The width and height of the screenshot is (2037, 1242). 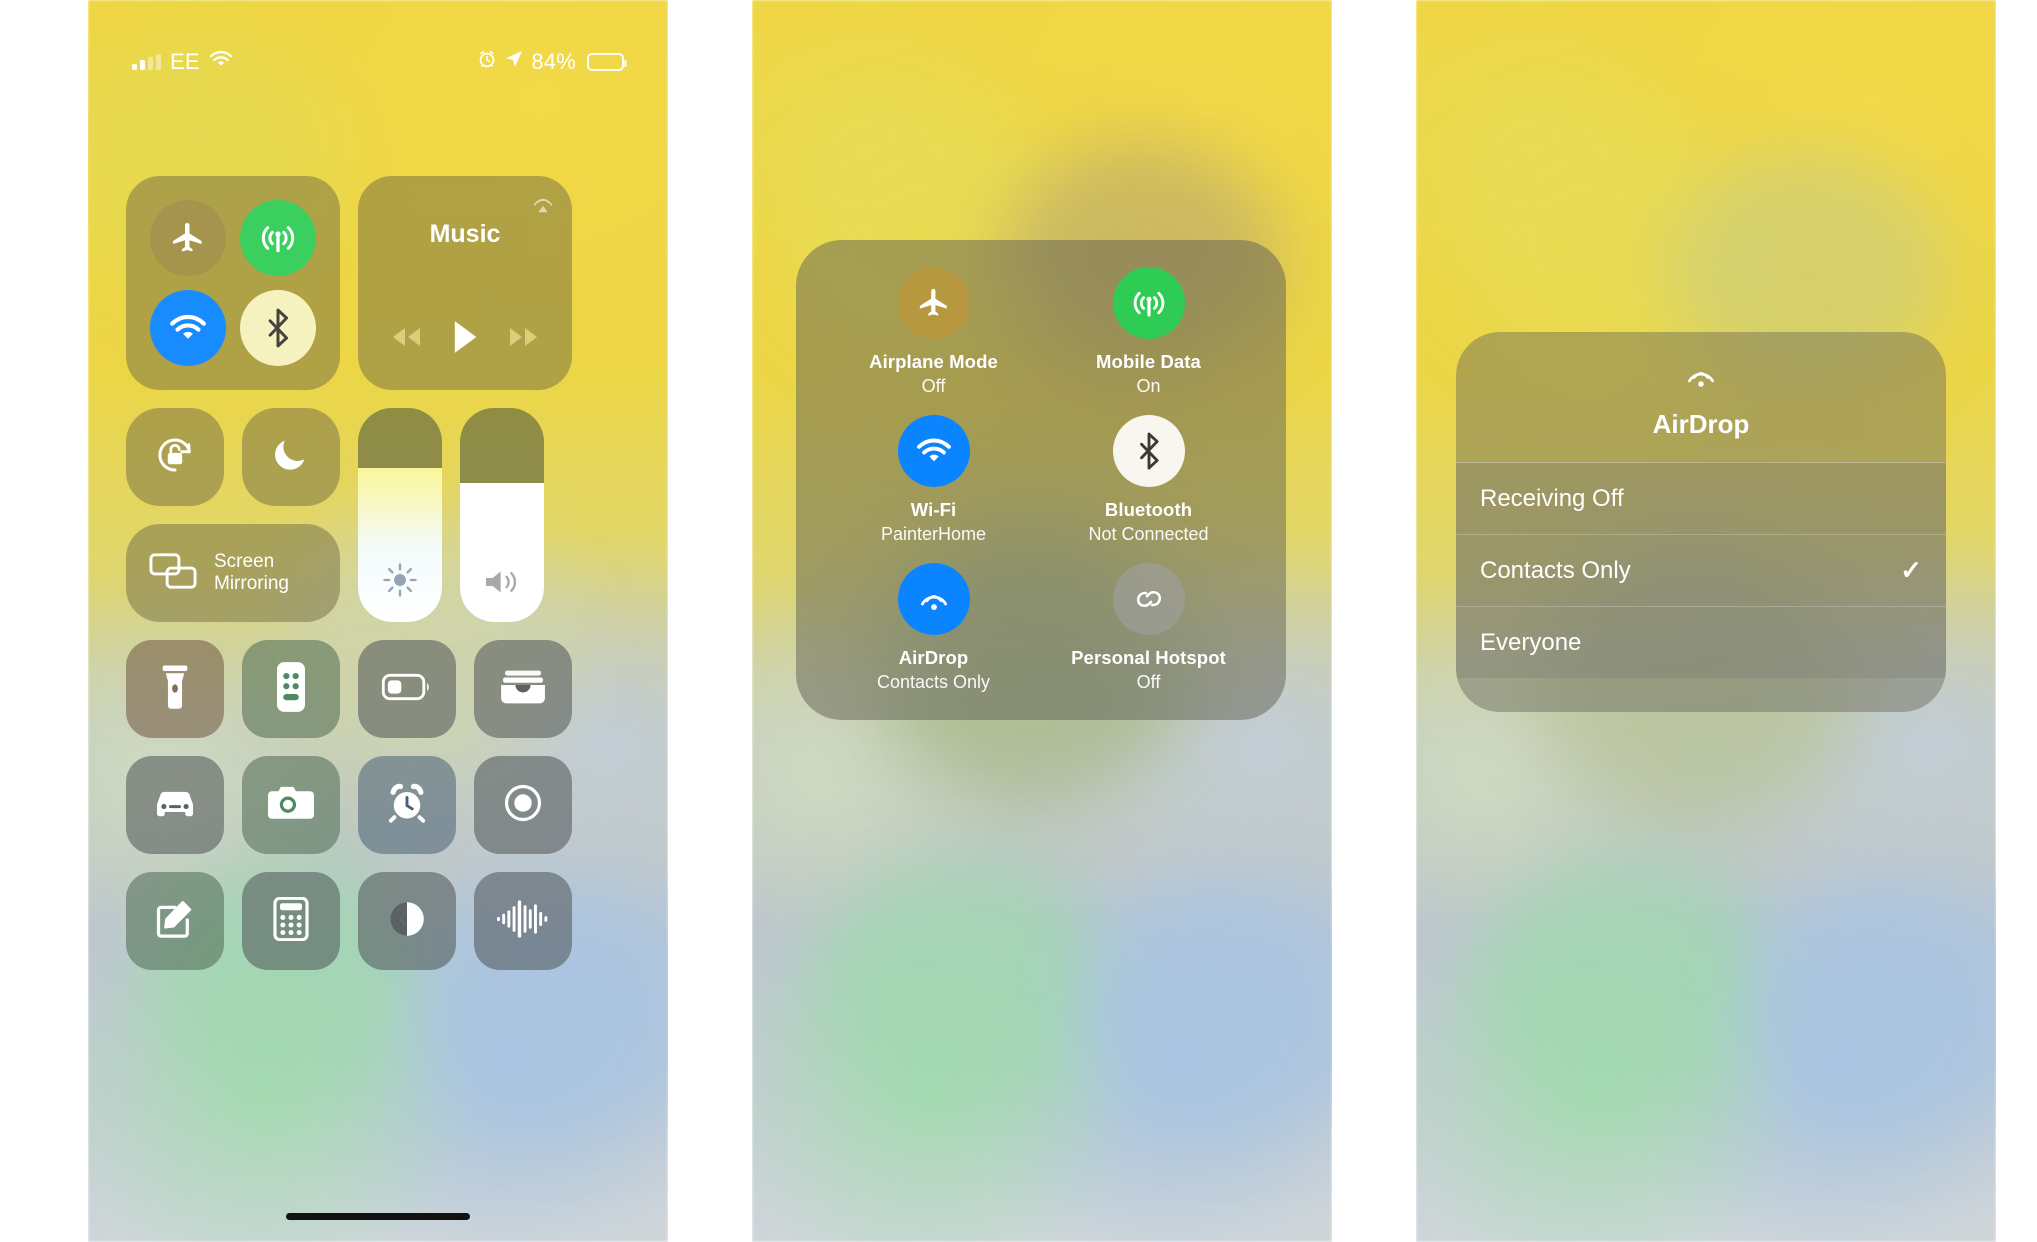 I want to click on bluetooth-toggle, so click(x=278, y=328).